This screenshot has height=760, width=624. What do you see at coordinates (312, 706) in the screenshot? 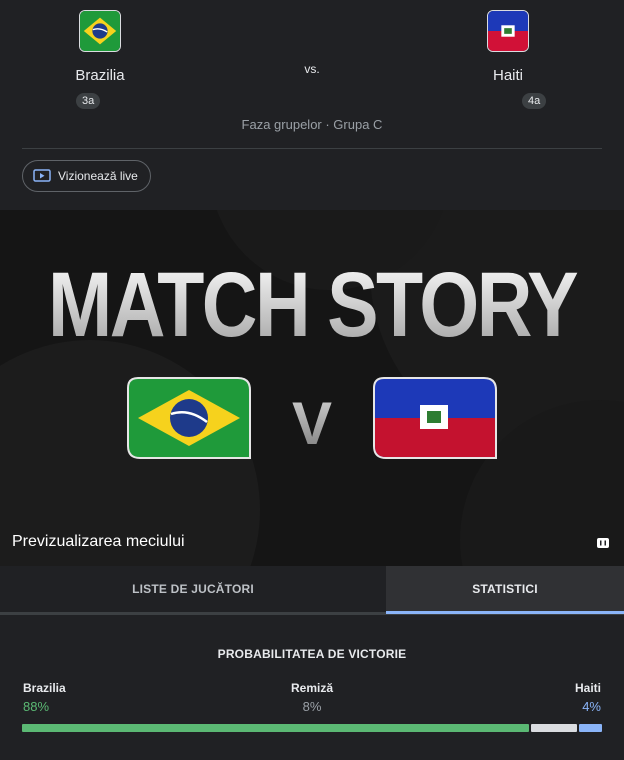
I see `draw-prob-value: 8%` at bounding box center [312, 706].